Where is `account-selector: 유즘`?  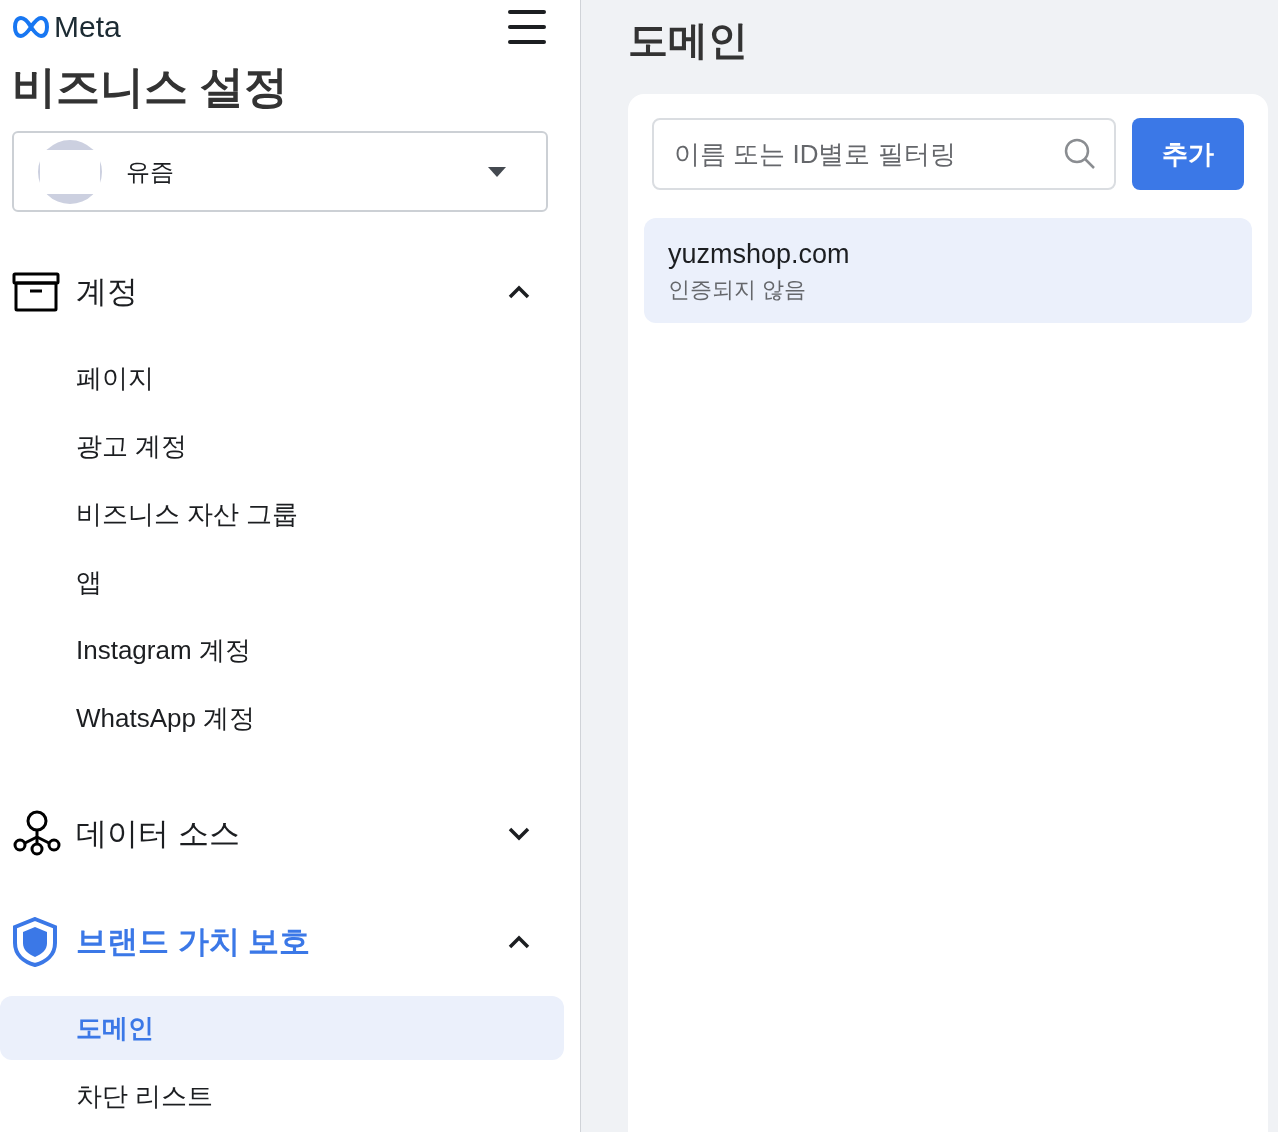
account-selector: 유즘 is located at coordinates (280, 171).